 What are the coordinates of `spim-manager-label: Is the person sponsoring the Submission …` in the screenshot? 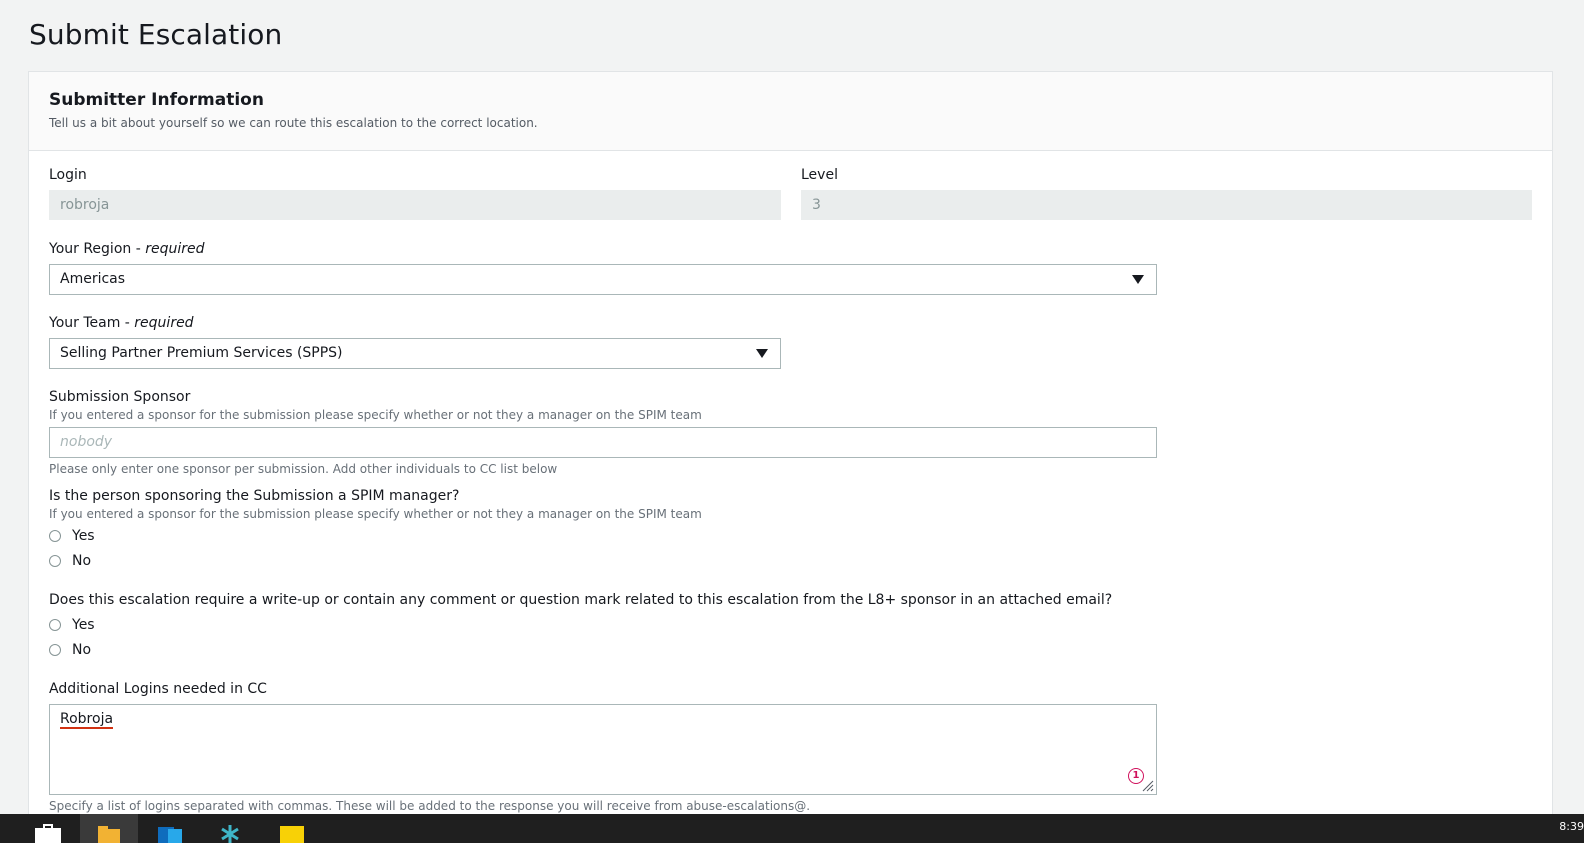 It's located at (254, 496).